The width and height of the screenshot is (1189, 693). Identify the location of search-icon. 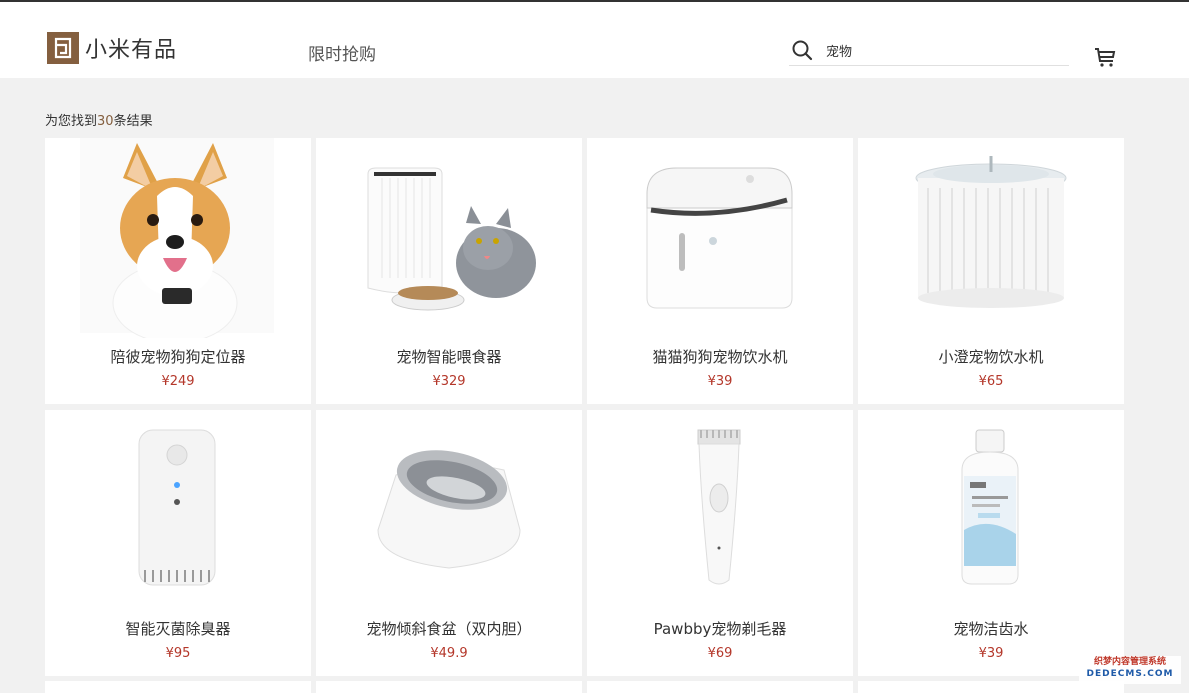
(802, 50).